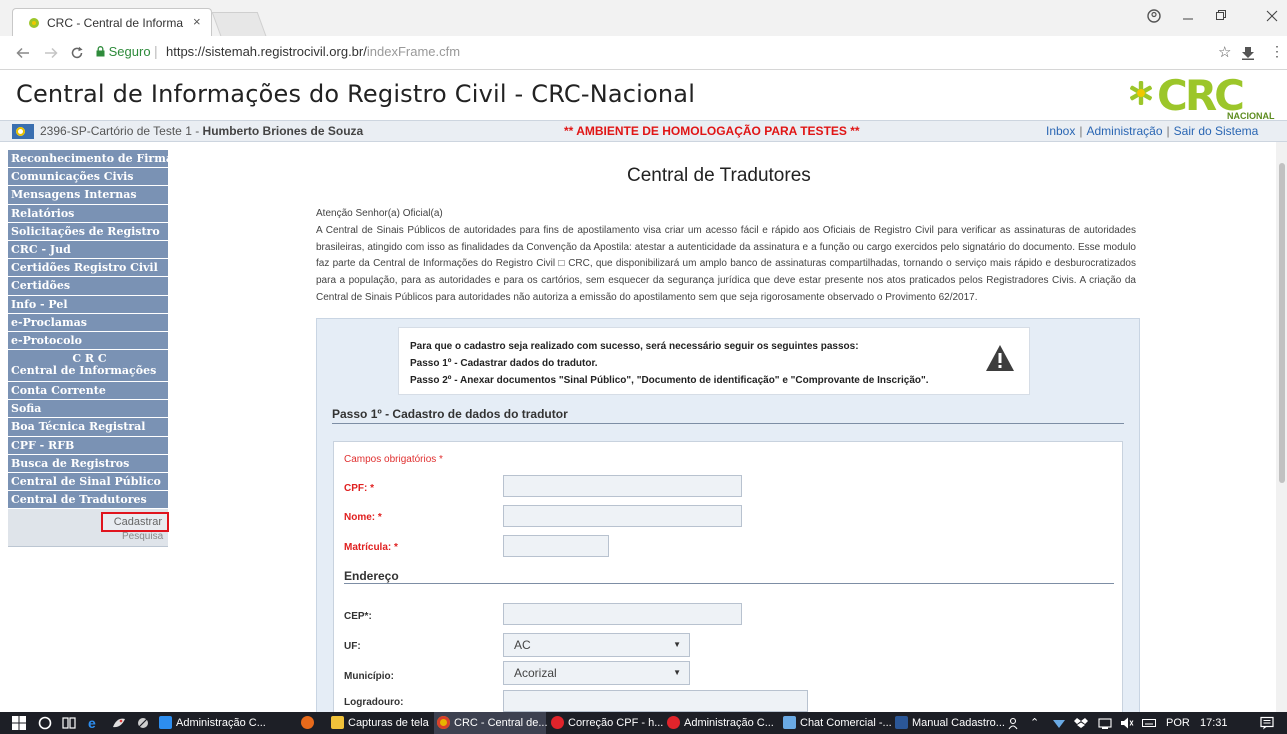 This screenshot has width=1287, height=734. I want to click on uf-select: AC ▼, so click(596, 645).